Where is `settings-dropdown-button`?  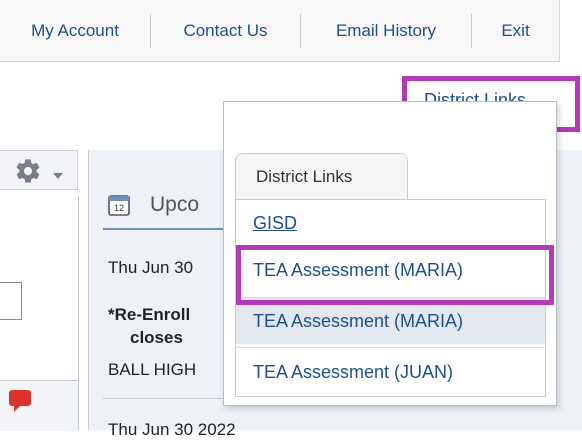 settings-dropdown-button is located at coordinates (39, 170).